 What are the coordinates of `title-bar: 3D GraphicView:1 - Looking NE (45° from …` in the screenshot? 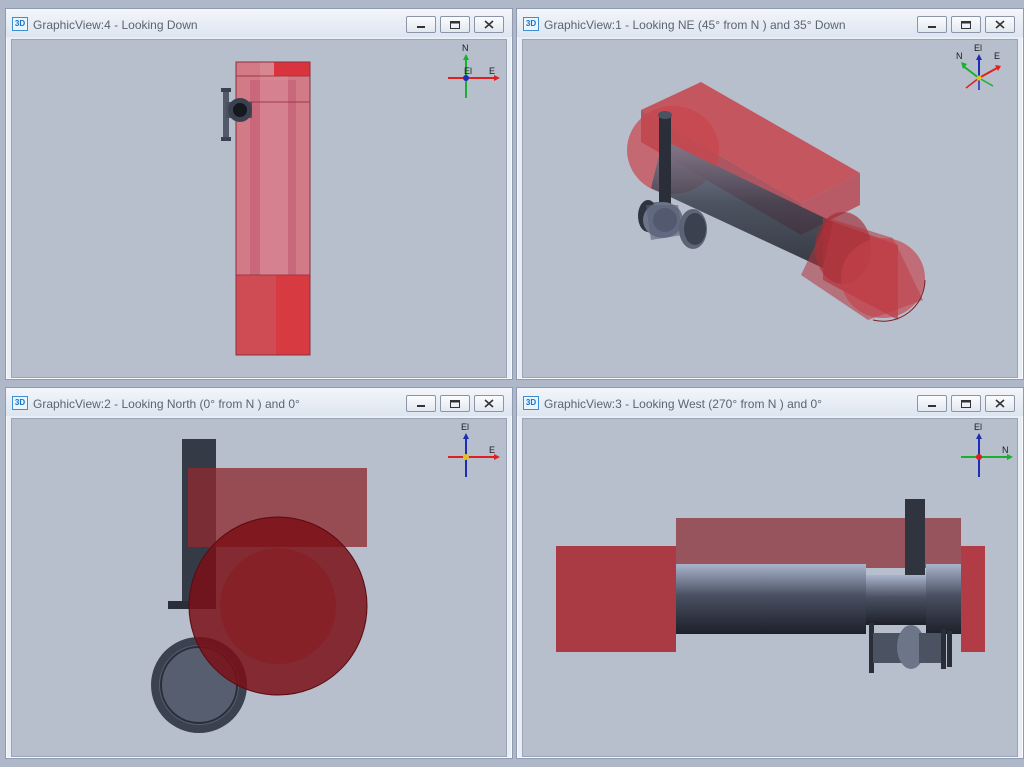 It's located at (770, 23).